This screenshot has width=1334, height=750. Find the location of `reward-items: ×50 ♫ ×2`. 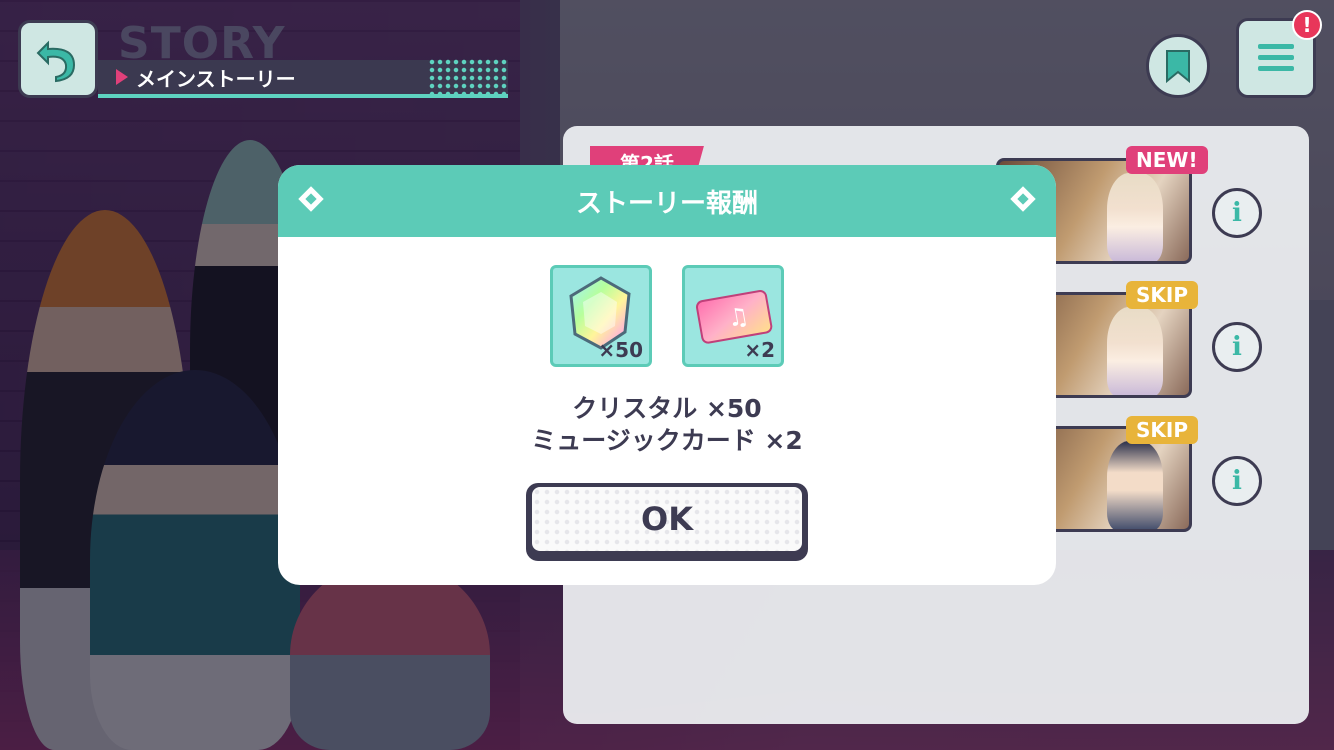

reward-items: ×50 ♫ ×2 is located at coordinates (667, 316).